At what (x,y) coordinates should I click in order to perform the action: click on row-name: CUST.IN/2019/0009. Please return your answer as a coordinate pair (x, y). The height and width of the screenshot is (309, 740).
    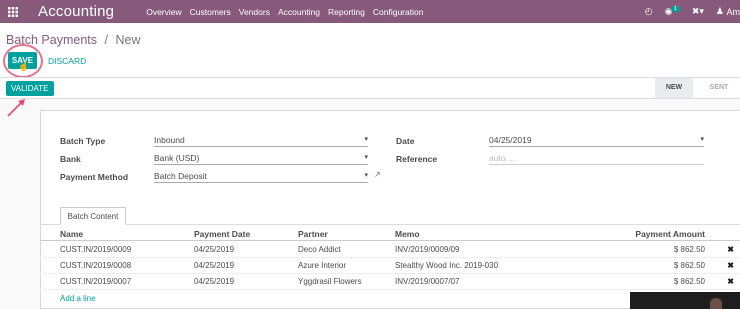
    Looking at the image, I should click on (96, 249).